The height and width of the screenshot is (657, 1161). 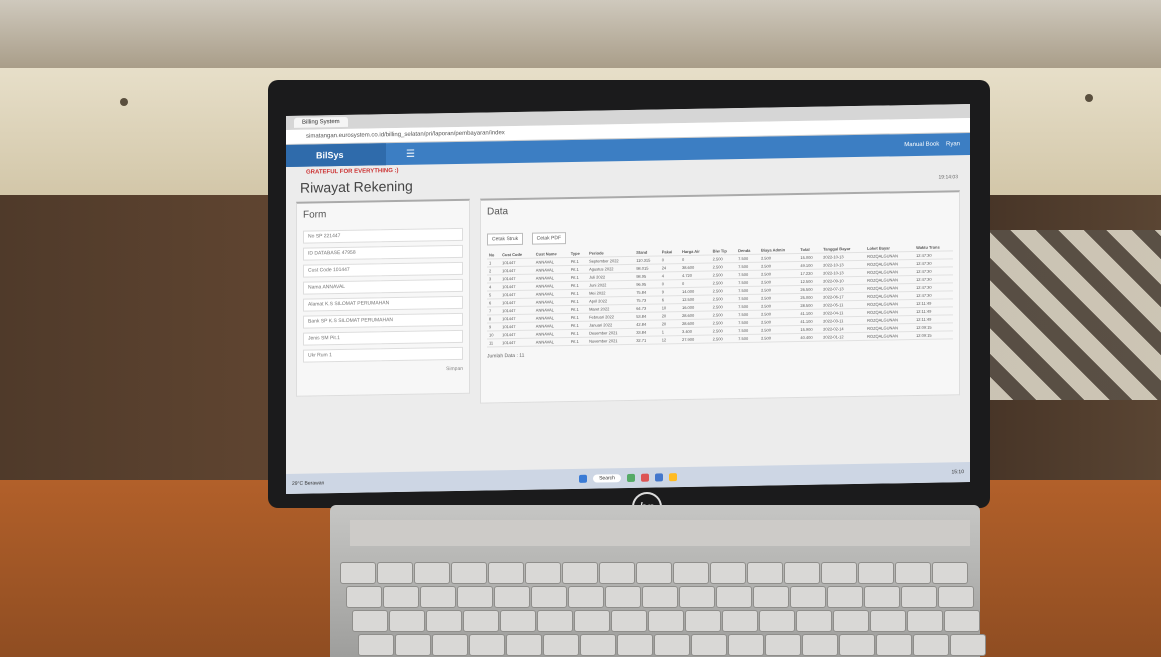 I want to click on header-right: Manual Book Ryan, so click(x=932, y=144).